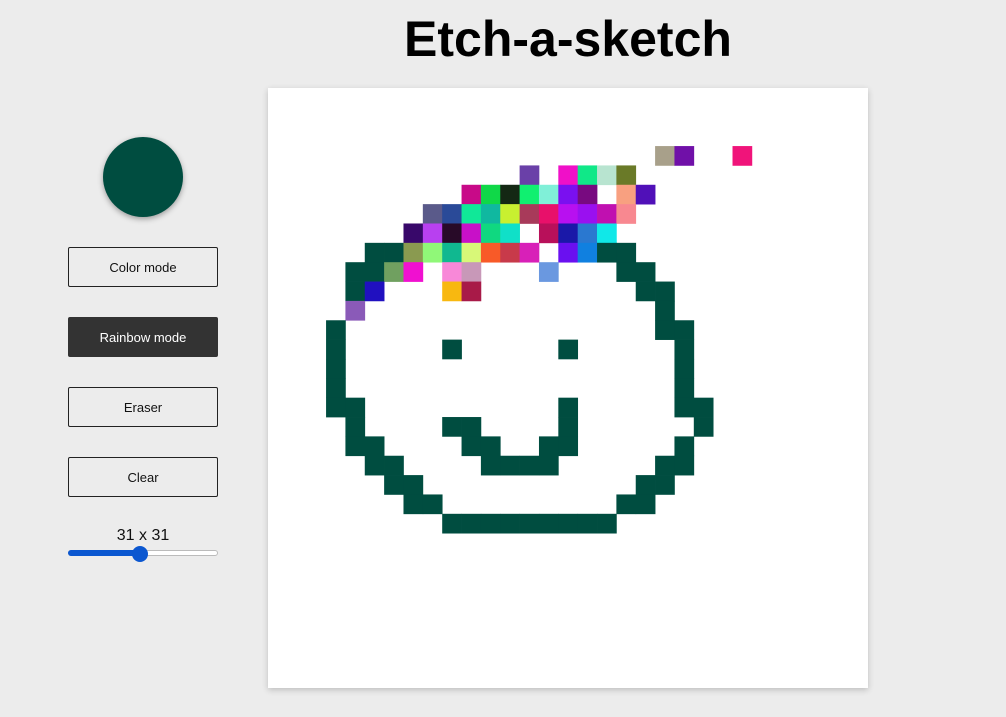 The width and height of the screenshot is (1006, 717). Describe the element at coordinates (143, 337) in the screenshot. I see `rainbow-mode-button: Rainbow mode` at that location.